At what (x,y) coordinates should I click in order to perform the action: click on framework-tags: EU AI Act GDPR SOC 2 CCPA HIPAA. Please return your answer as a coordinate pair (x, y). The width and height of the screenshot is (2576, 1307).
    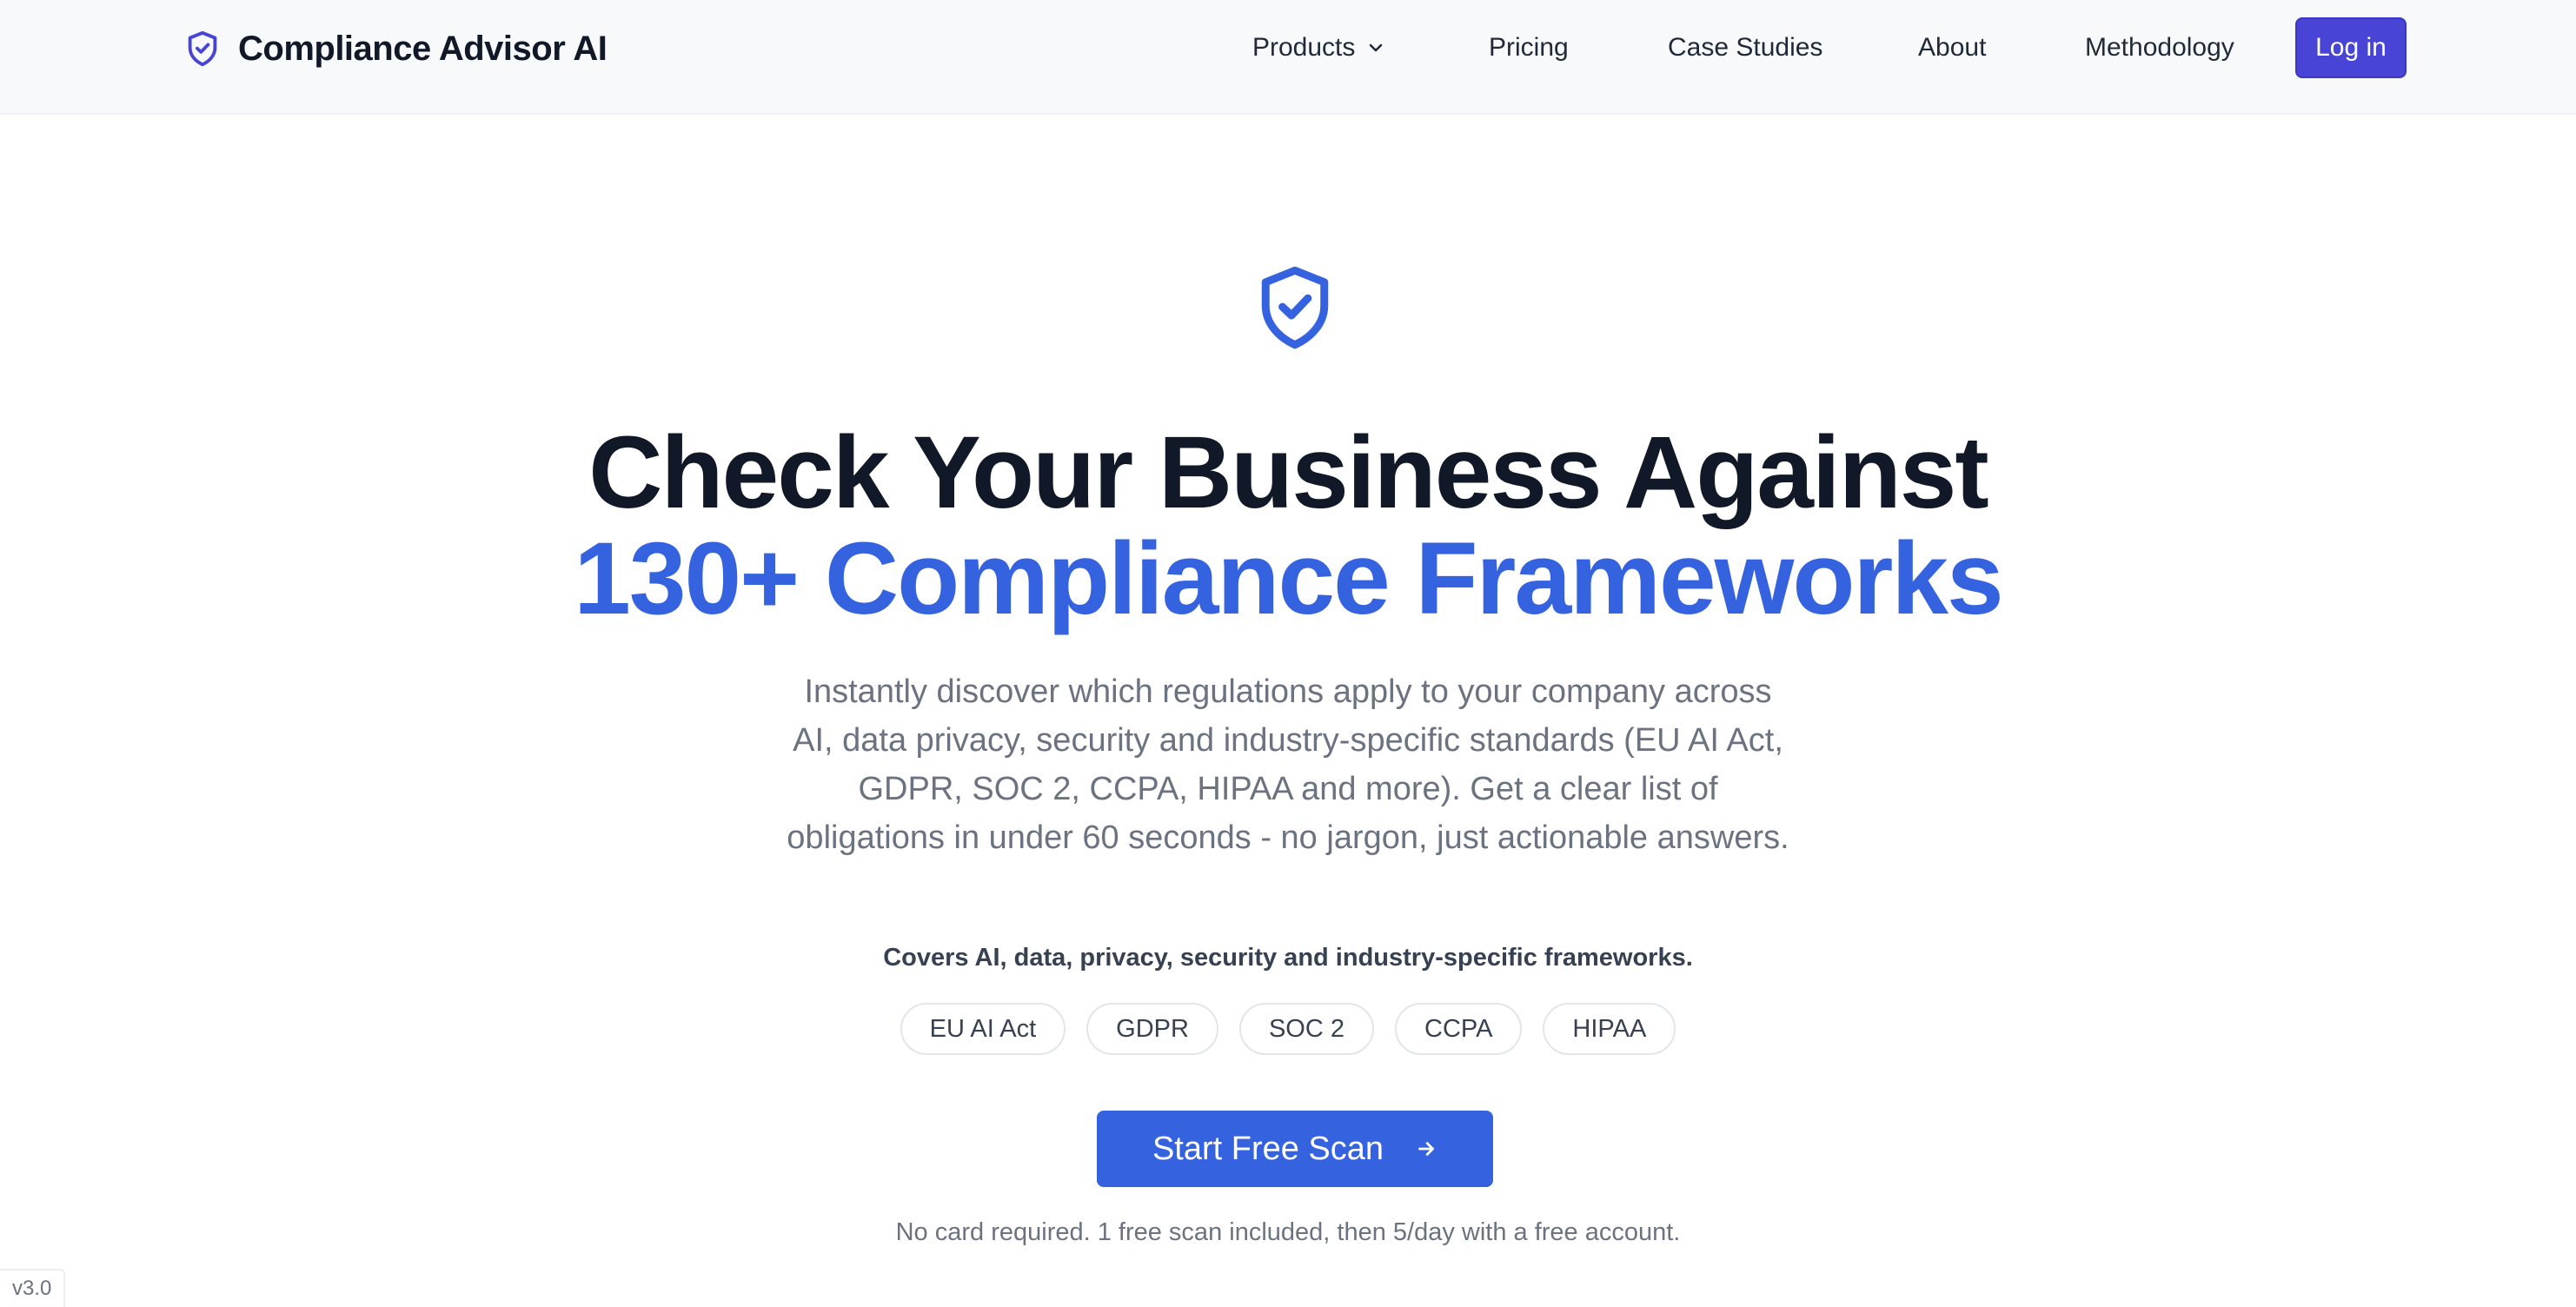
    Looking at the image, I should click on (1288, 1029).